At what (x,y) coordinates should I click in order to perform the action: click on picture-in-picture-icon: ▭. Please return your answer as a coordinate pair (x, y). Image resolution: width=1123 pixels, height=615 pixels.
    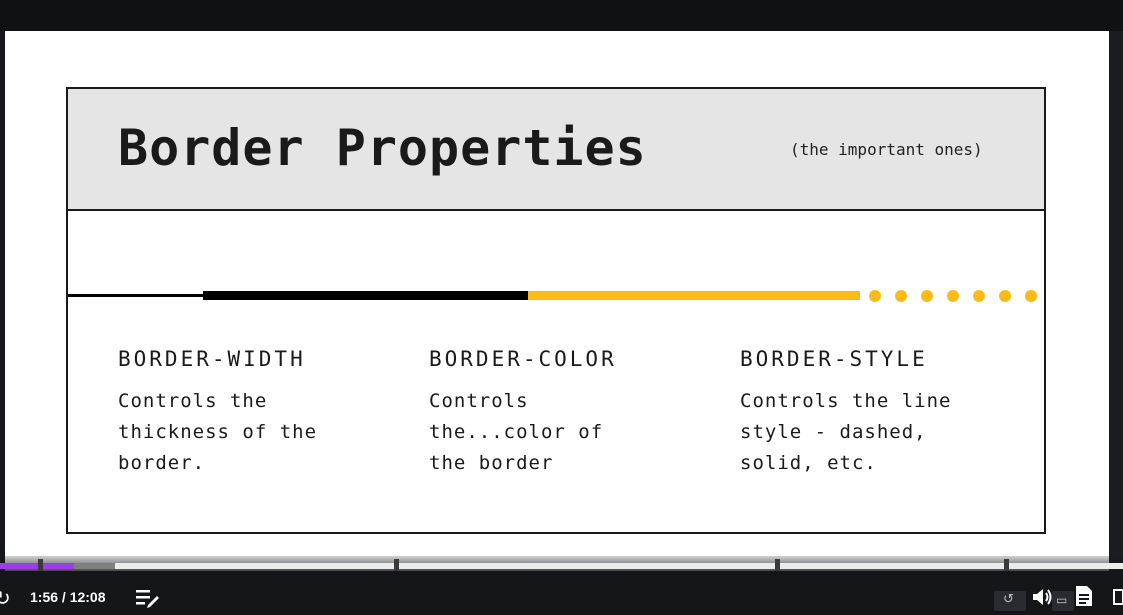
    Looking at the image, I should click on (1062, 600).